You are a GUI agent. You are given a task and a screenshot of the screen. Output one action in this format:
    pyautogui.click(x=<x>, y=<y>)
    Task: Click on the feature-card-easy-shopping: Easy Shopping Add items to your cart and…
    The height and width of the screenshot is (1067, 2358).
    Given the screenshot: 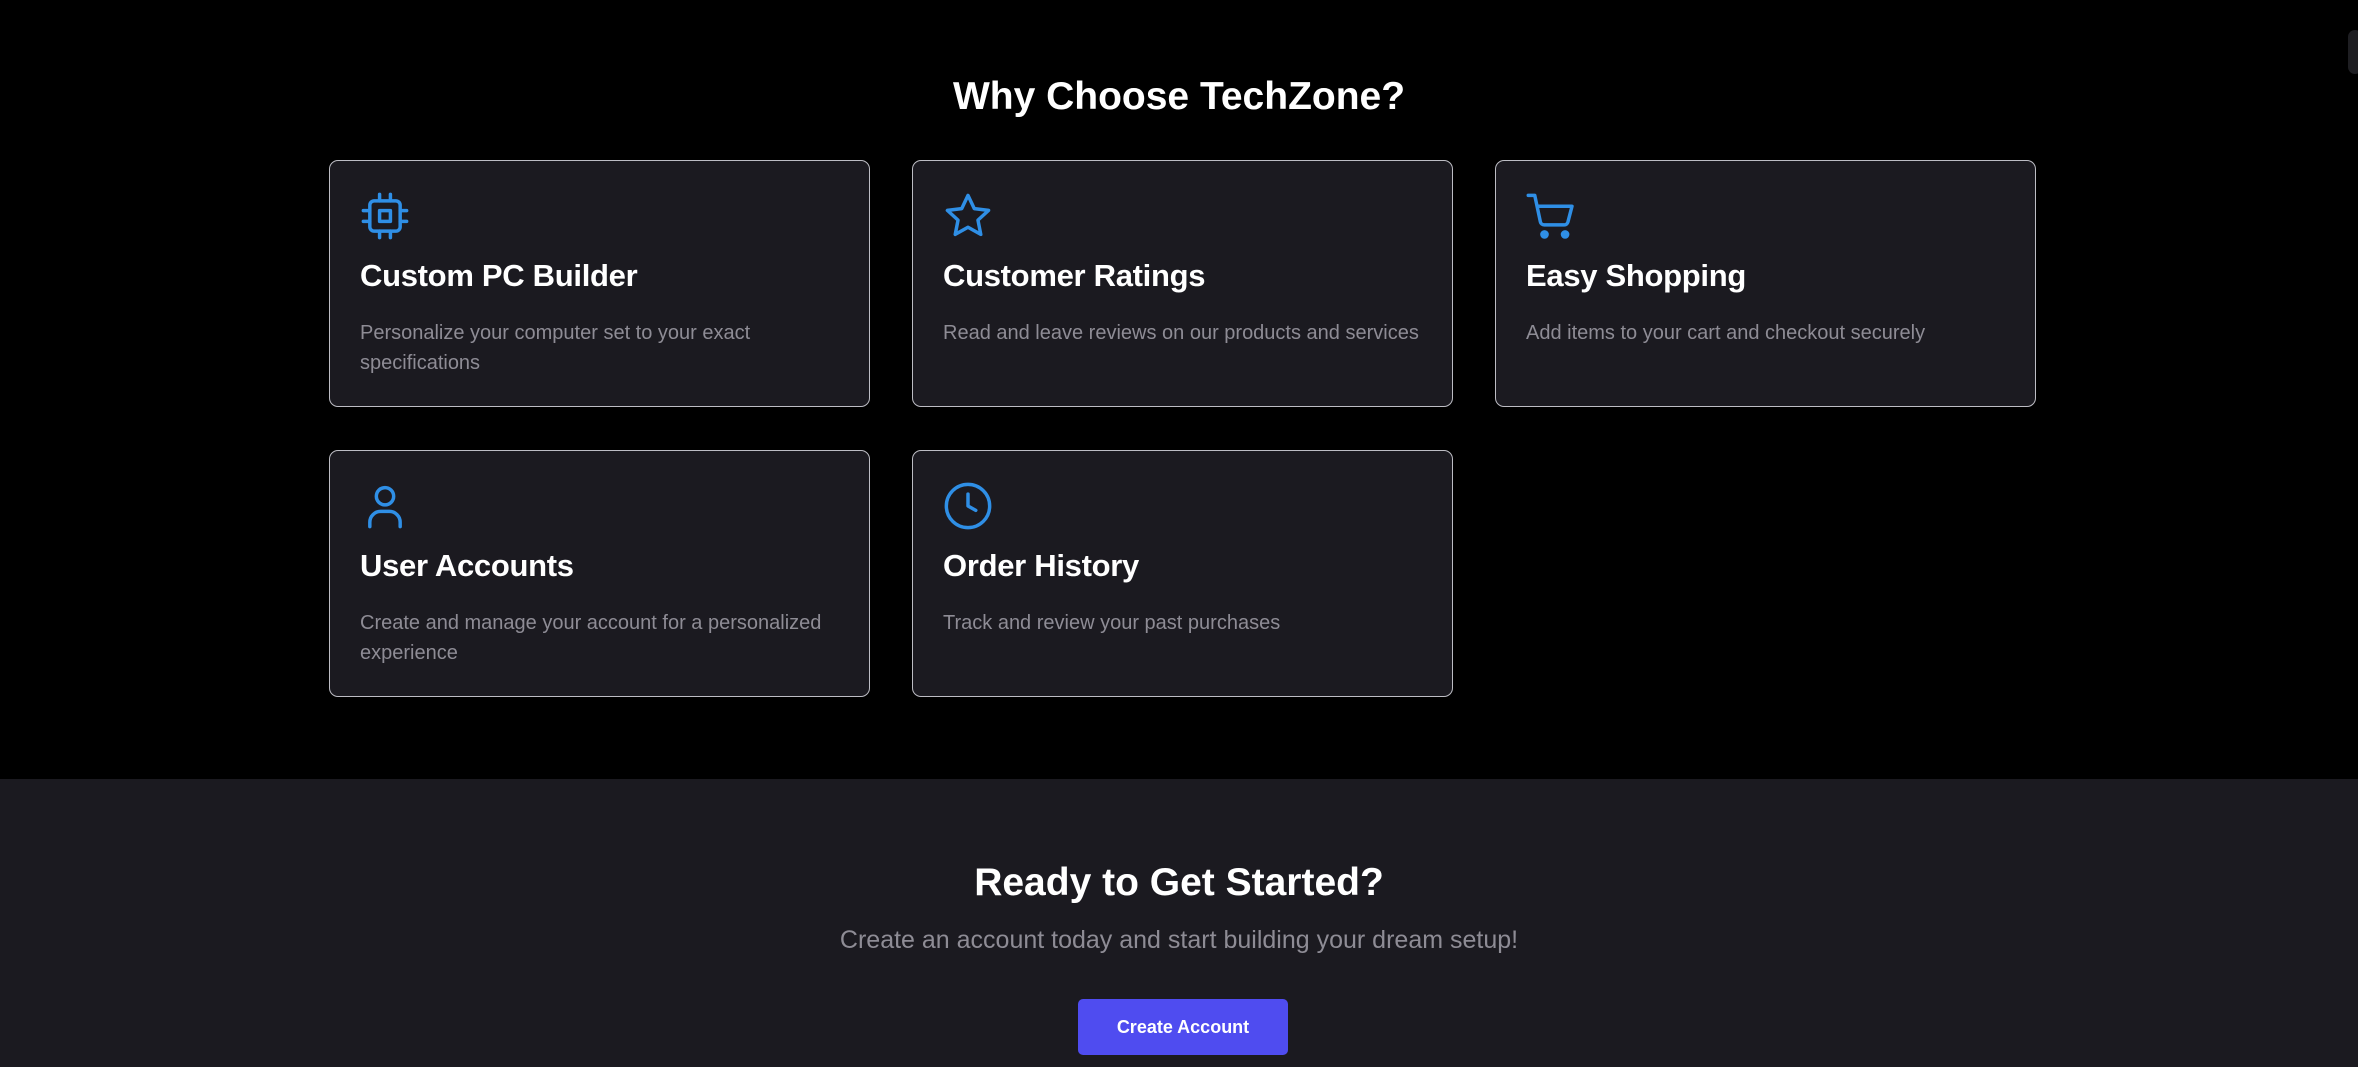 What is the action you would take?
    pyautogui.click(x=1765, y=283)
    